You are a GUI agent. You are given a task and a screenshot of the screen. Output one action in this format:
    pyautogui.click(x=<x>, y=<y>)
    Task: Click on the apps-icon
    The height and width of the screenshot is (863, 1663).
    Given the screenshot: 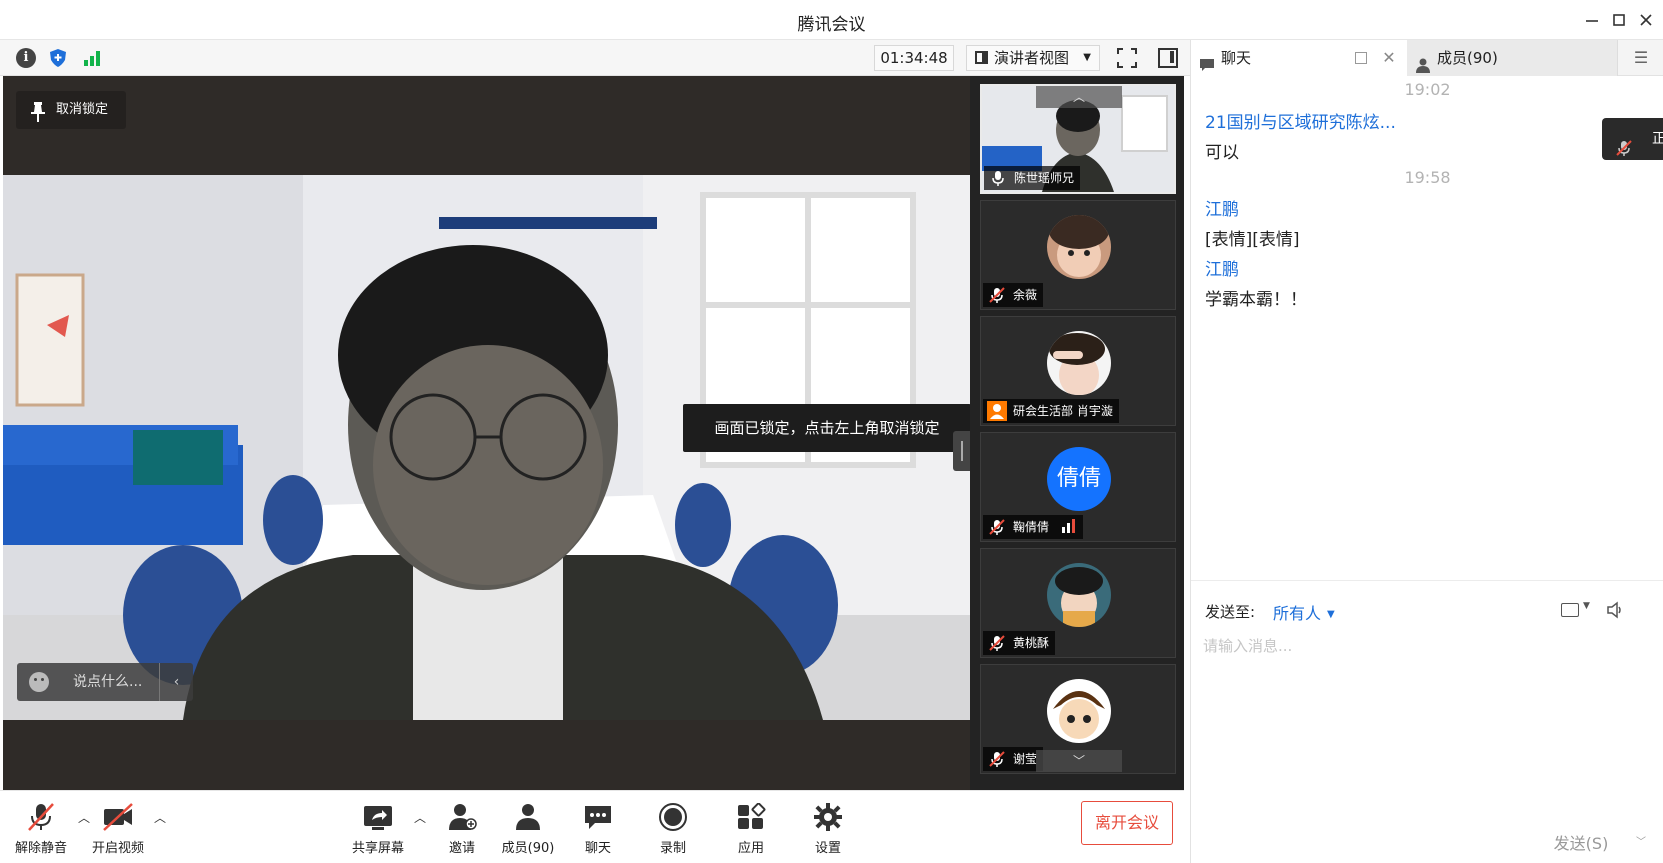 What is the action you would take?
    pyautogui.click(x=752, y=816)
    